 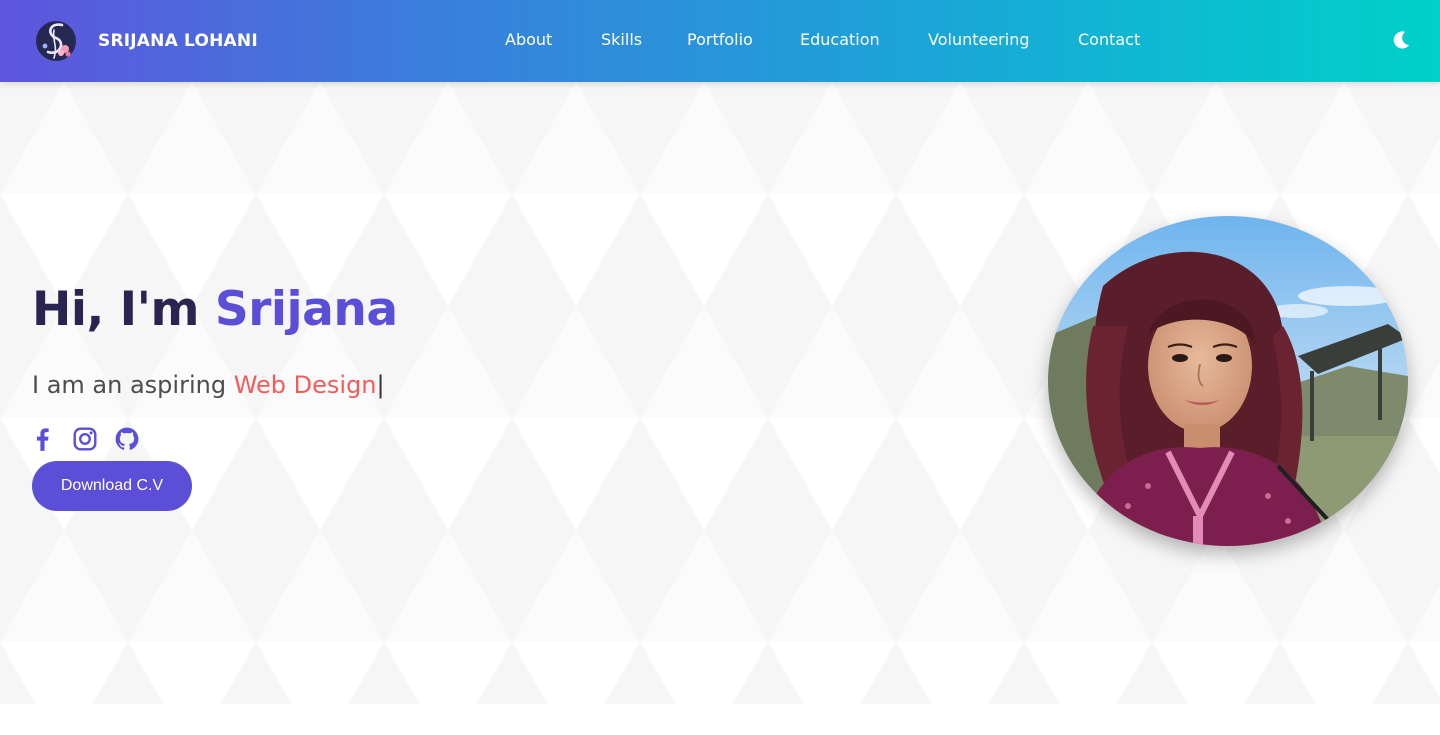 What do you see at coordinates (306, 309) in the screenshot?
I see `hero-name: Srijana` at bounding box center [306, 309].